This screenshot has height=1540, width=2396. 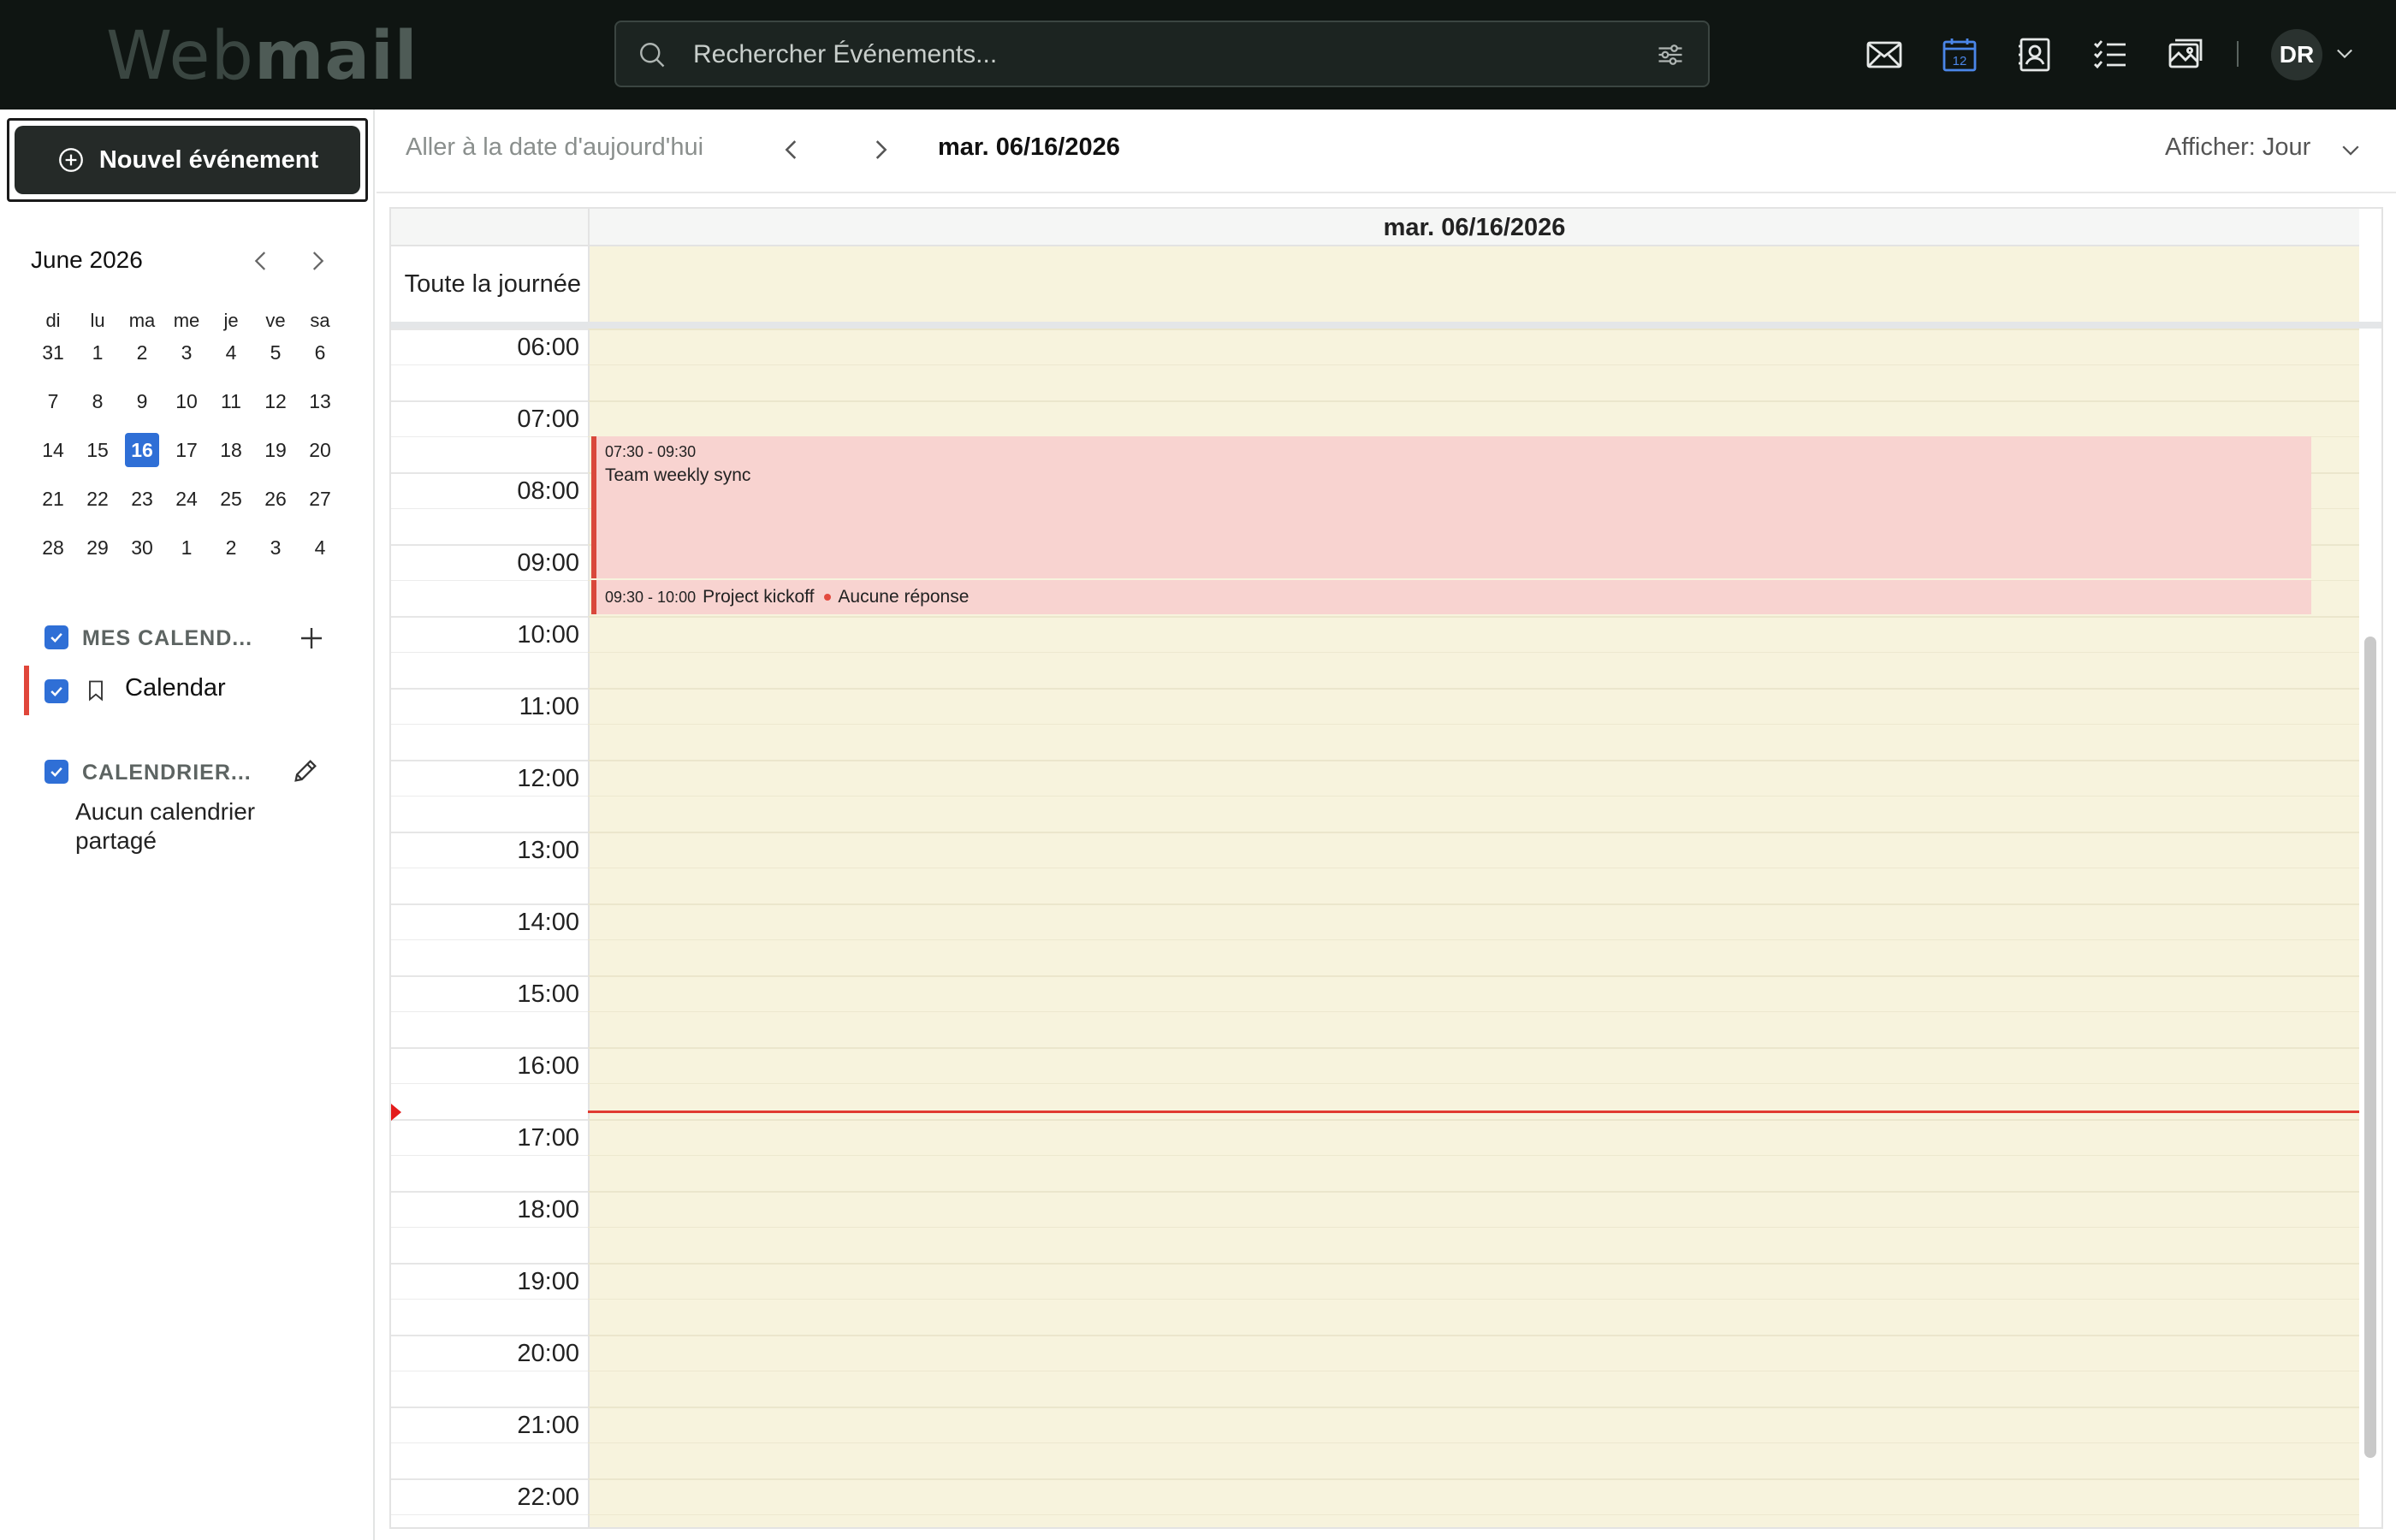 What do you see at coordinates (275, 499) in the screenshot?
I see `mini-day: 26` at bounding box center [275, 499].